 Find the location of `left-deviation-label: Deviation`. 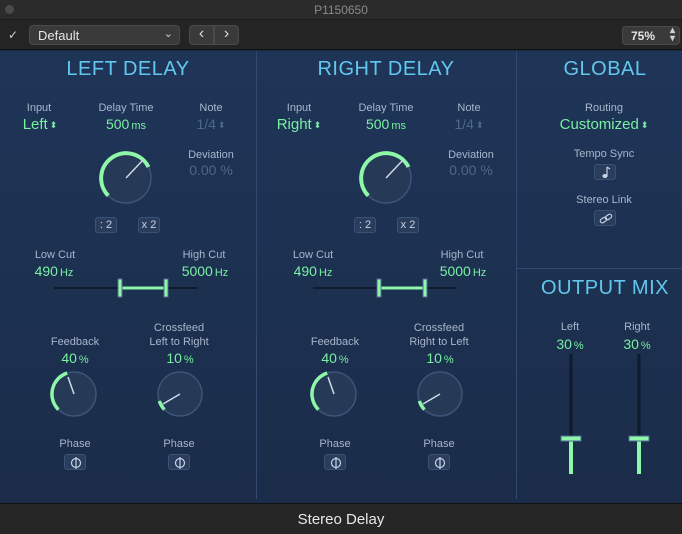

left-deviation-label: Deviation is located at coordinates (211, 155).